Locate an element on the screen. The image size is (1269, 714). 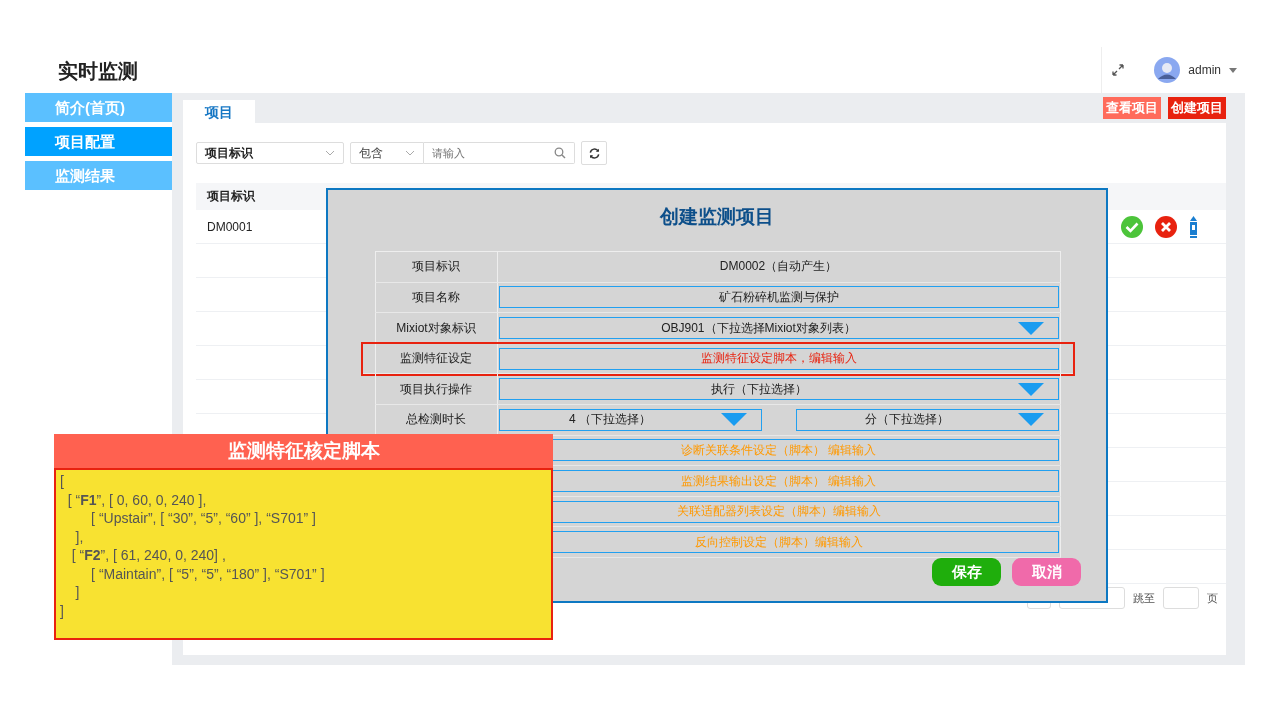
pen-icon is located at coordinates (1193, 226).